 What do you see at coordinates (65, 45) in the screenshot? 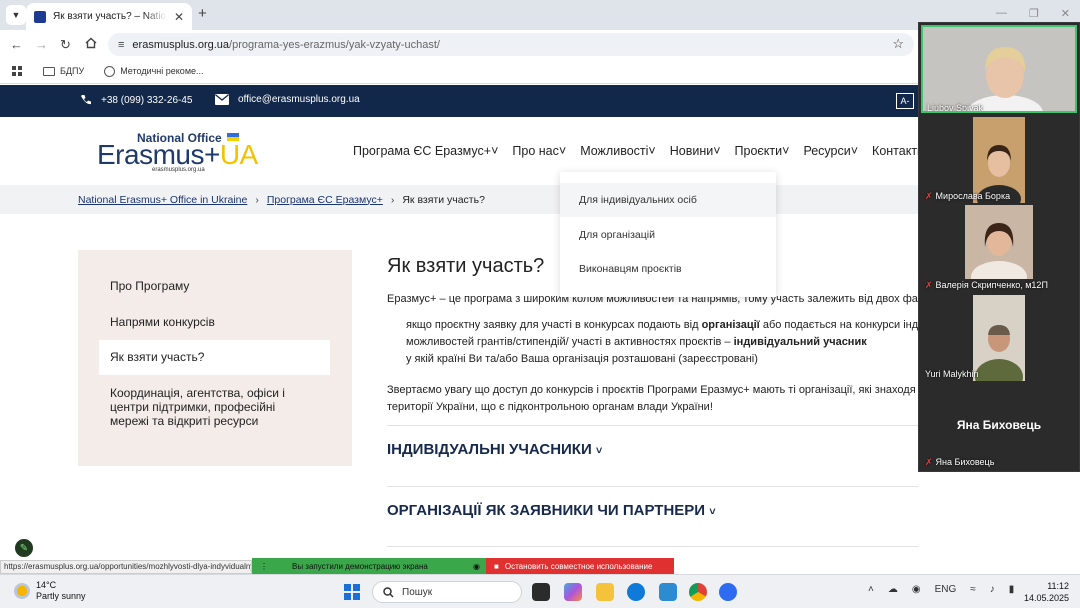
I see `reload-icon: ↻` at bounding box center [65, 45].